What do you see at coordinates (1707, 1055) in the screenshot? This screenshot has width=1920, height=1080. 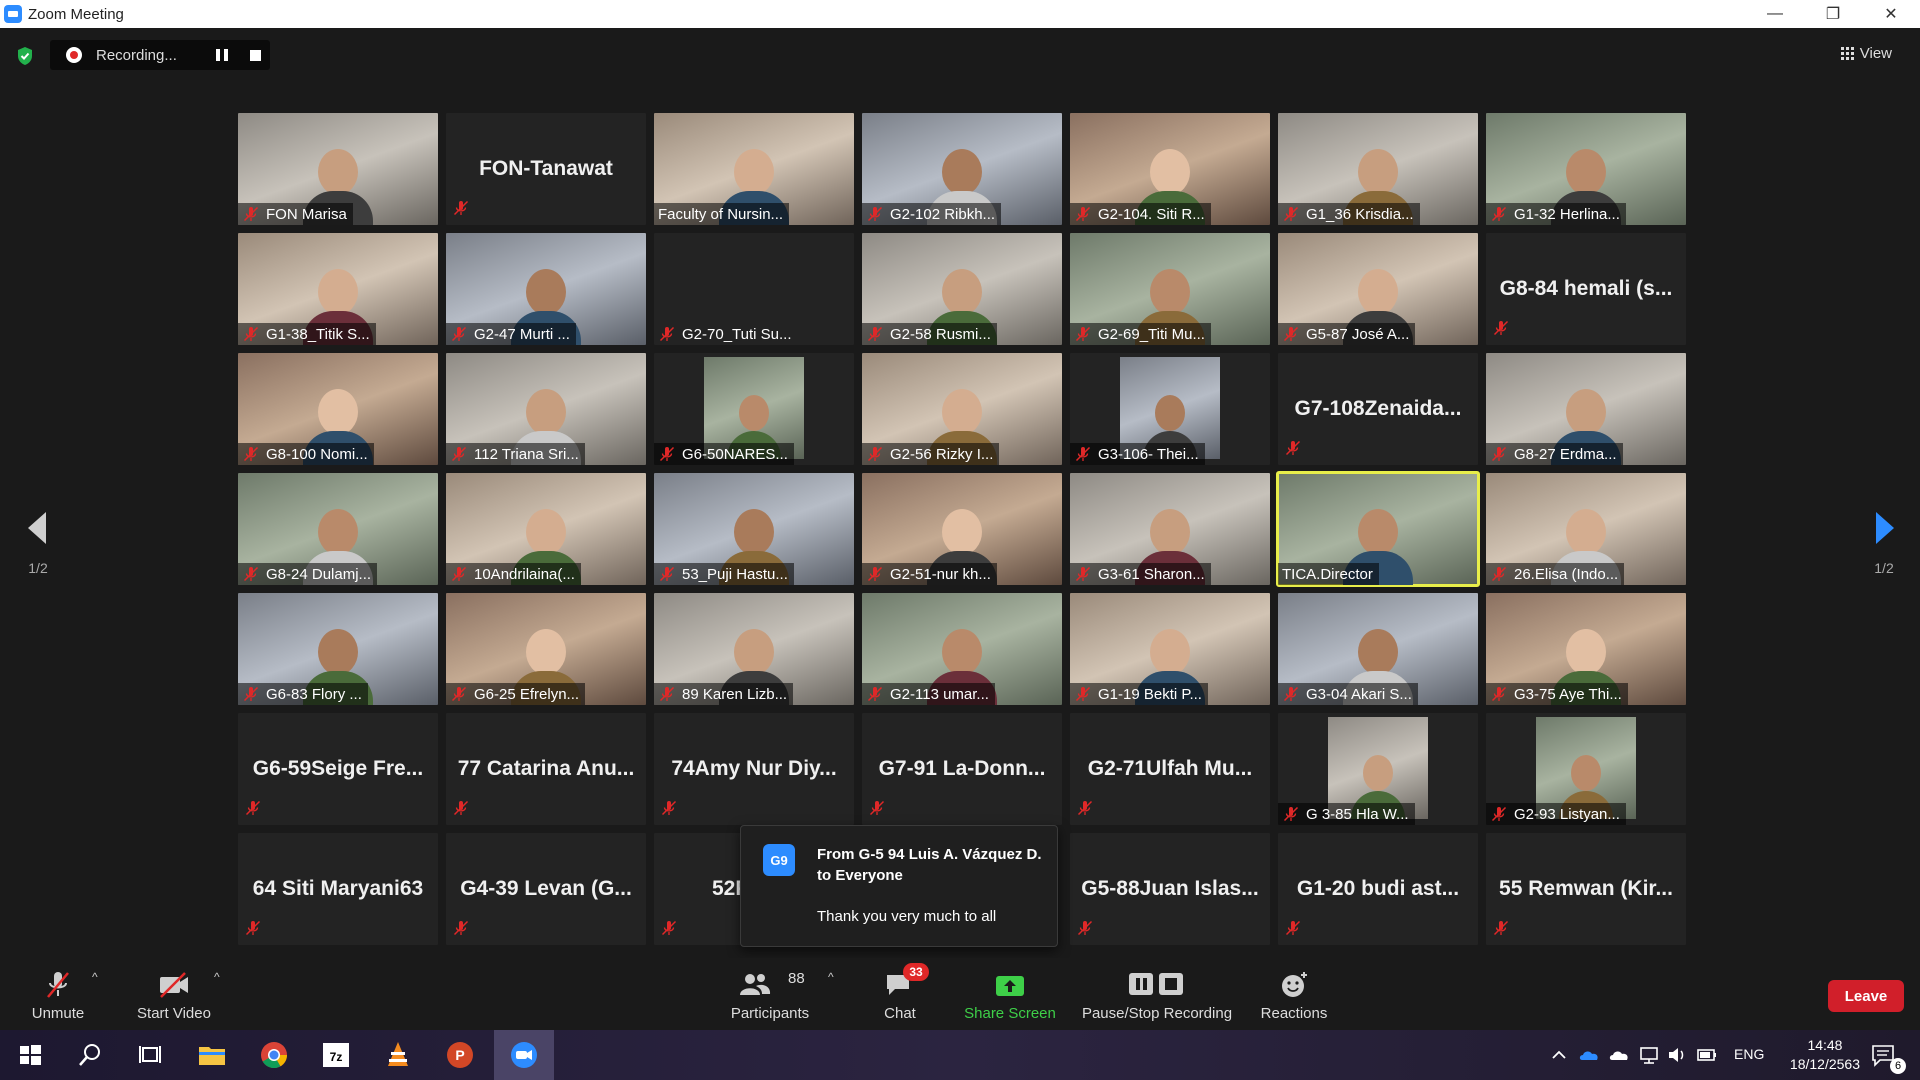 I see `battery-icon` at bounding box center [1707, 1055].